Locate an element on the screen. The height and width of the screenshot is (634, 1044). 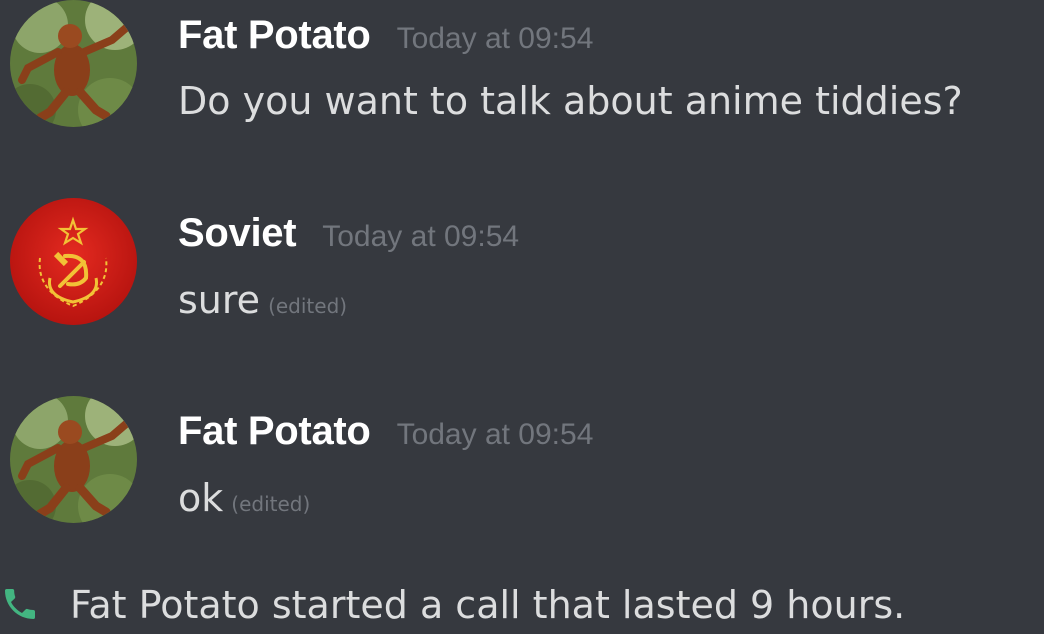
phone-icon is located at coordinates (20, 604).